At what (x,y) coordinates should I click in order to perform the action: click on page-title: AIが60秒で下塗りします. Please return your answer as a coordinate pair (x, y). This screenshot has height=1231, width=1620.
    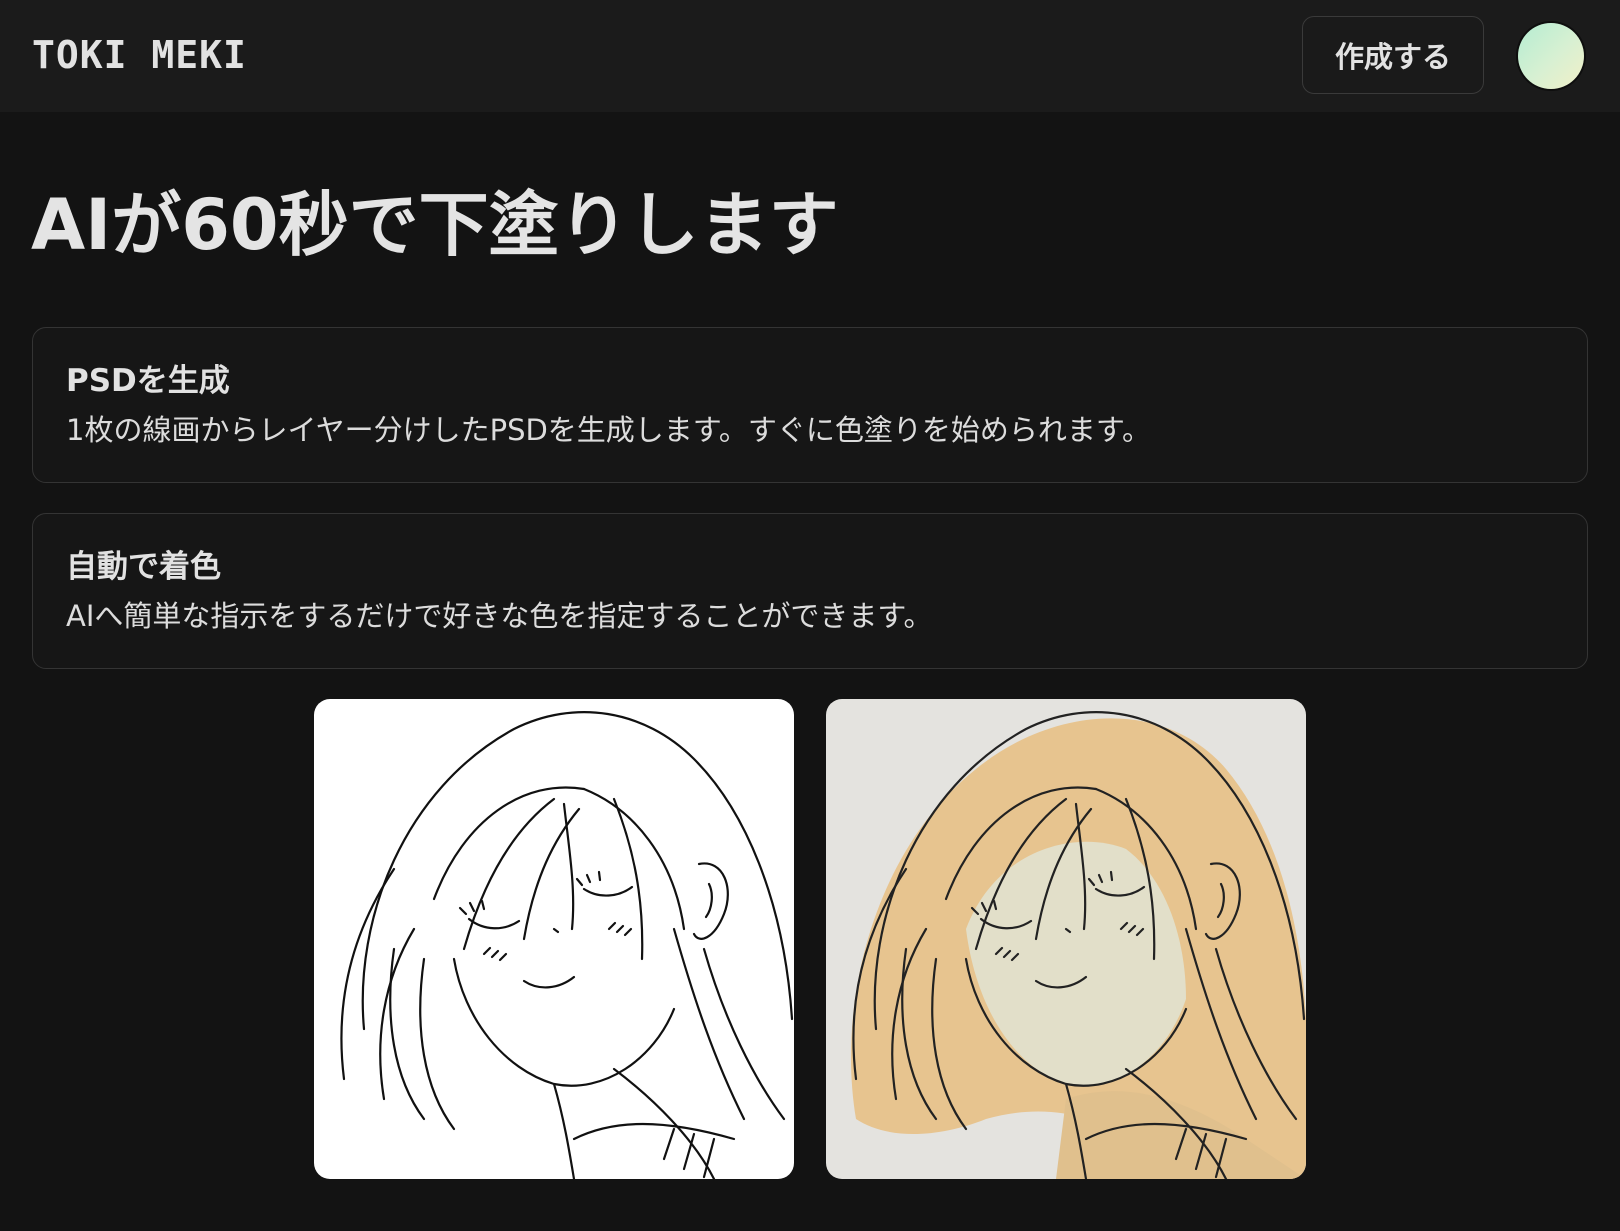
    Looking at the image, I should click on (435, 225).